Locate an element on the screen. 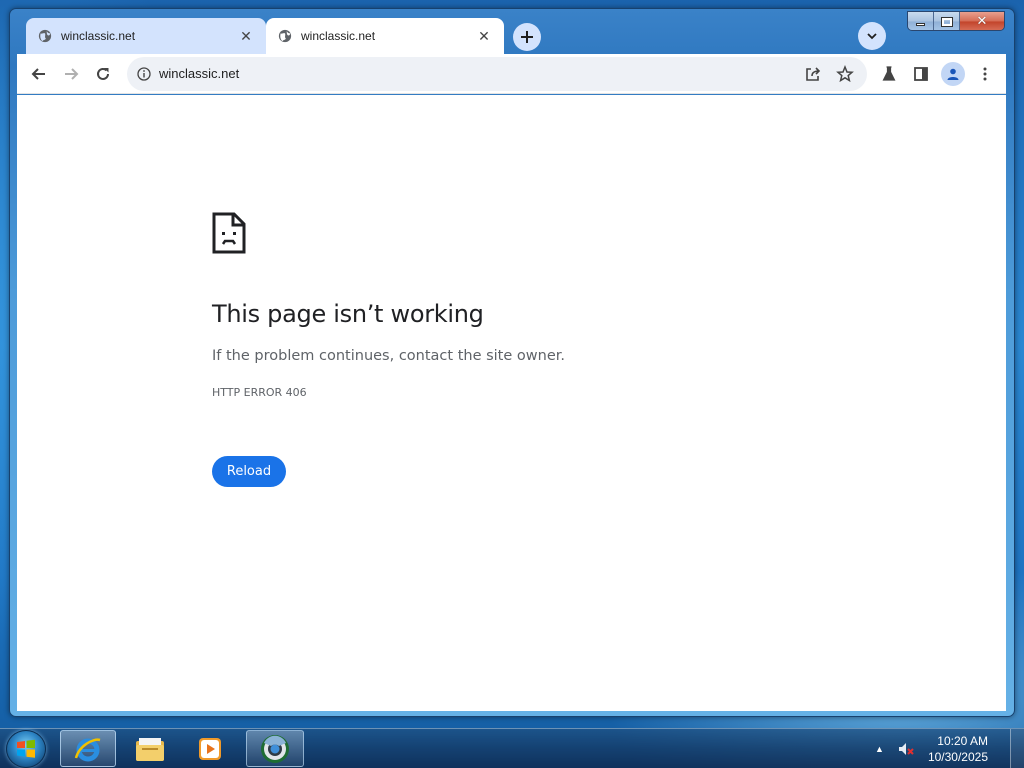 The image size is (1024, 768). share-icon is located at coordinates (813, 73).